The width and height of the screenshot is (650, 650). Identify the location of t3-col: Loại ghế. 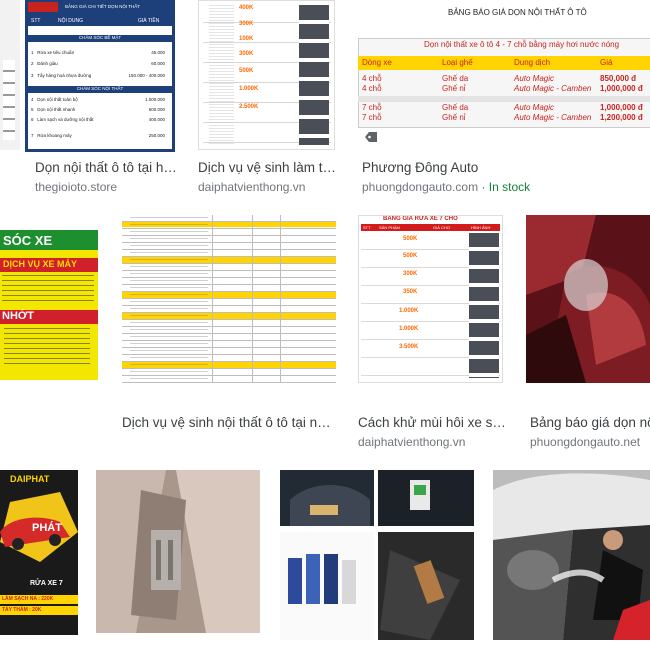
(457, 62).